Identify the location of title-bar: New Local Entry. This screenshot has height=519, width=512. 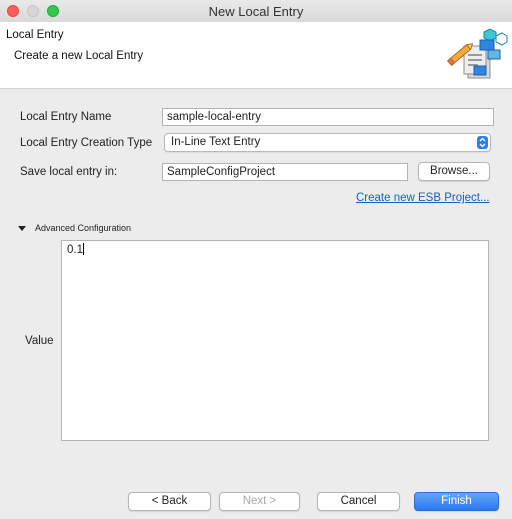
(256, 11).